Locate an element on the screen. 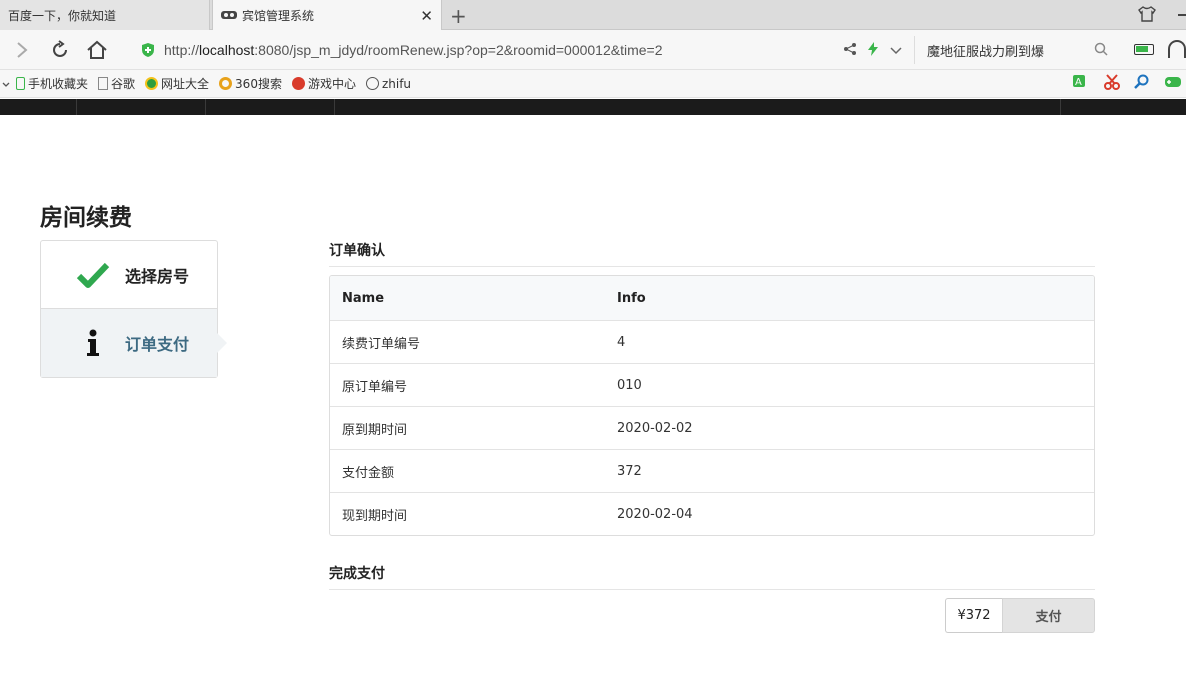 This screenshot has width=1186, height=698. table-row: 现到期时间 2020-02-04 is located at coordinates (712, 513).